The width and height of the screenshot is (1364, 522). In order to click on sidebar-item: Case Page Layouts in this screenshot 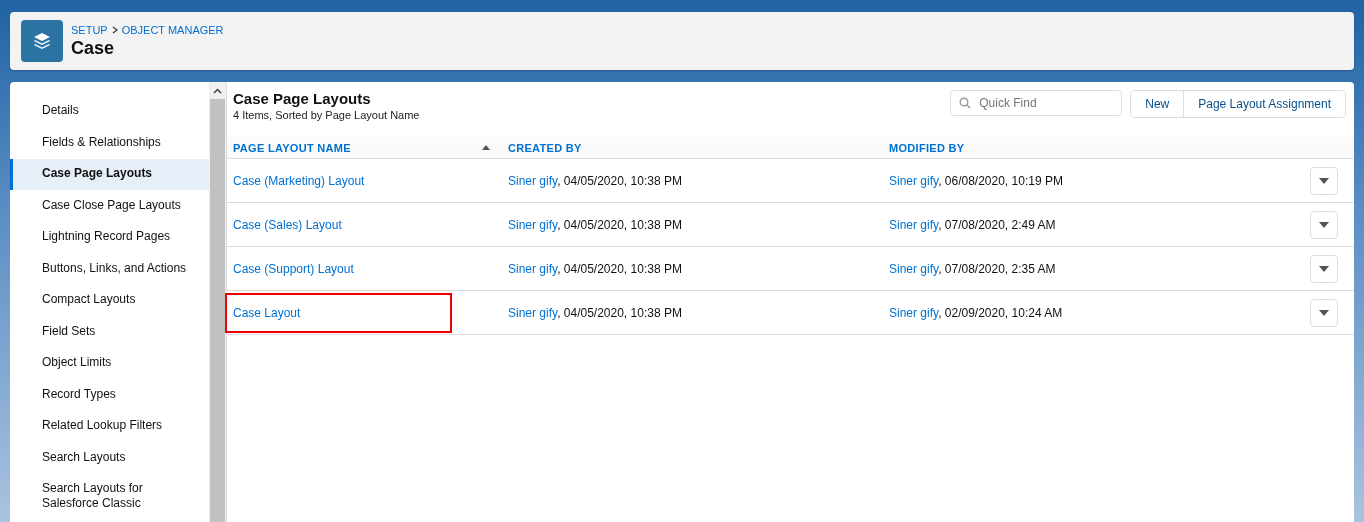, I will do `click(109, 174)`.